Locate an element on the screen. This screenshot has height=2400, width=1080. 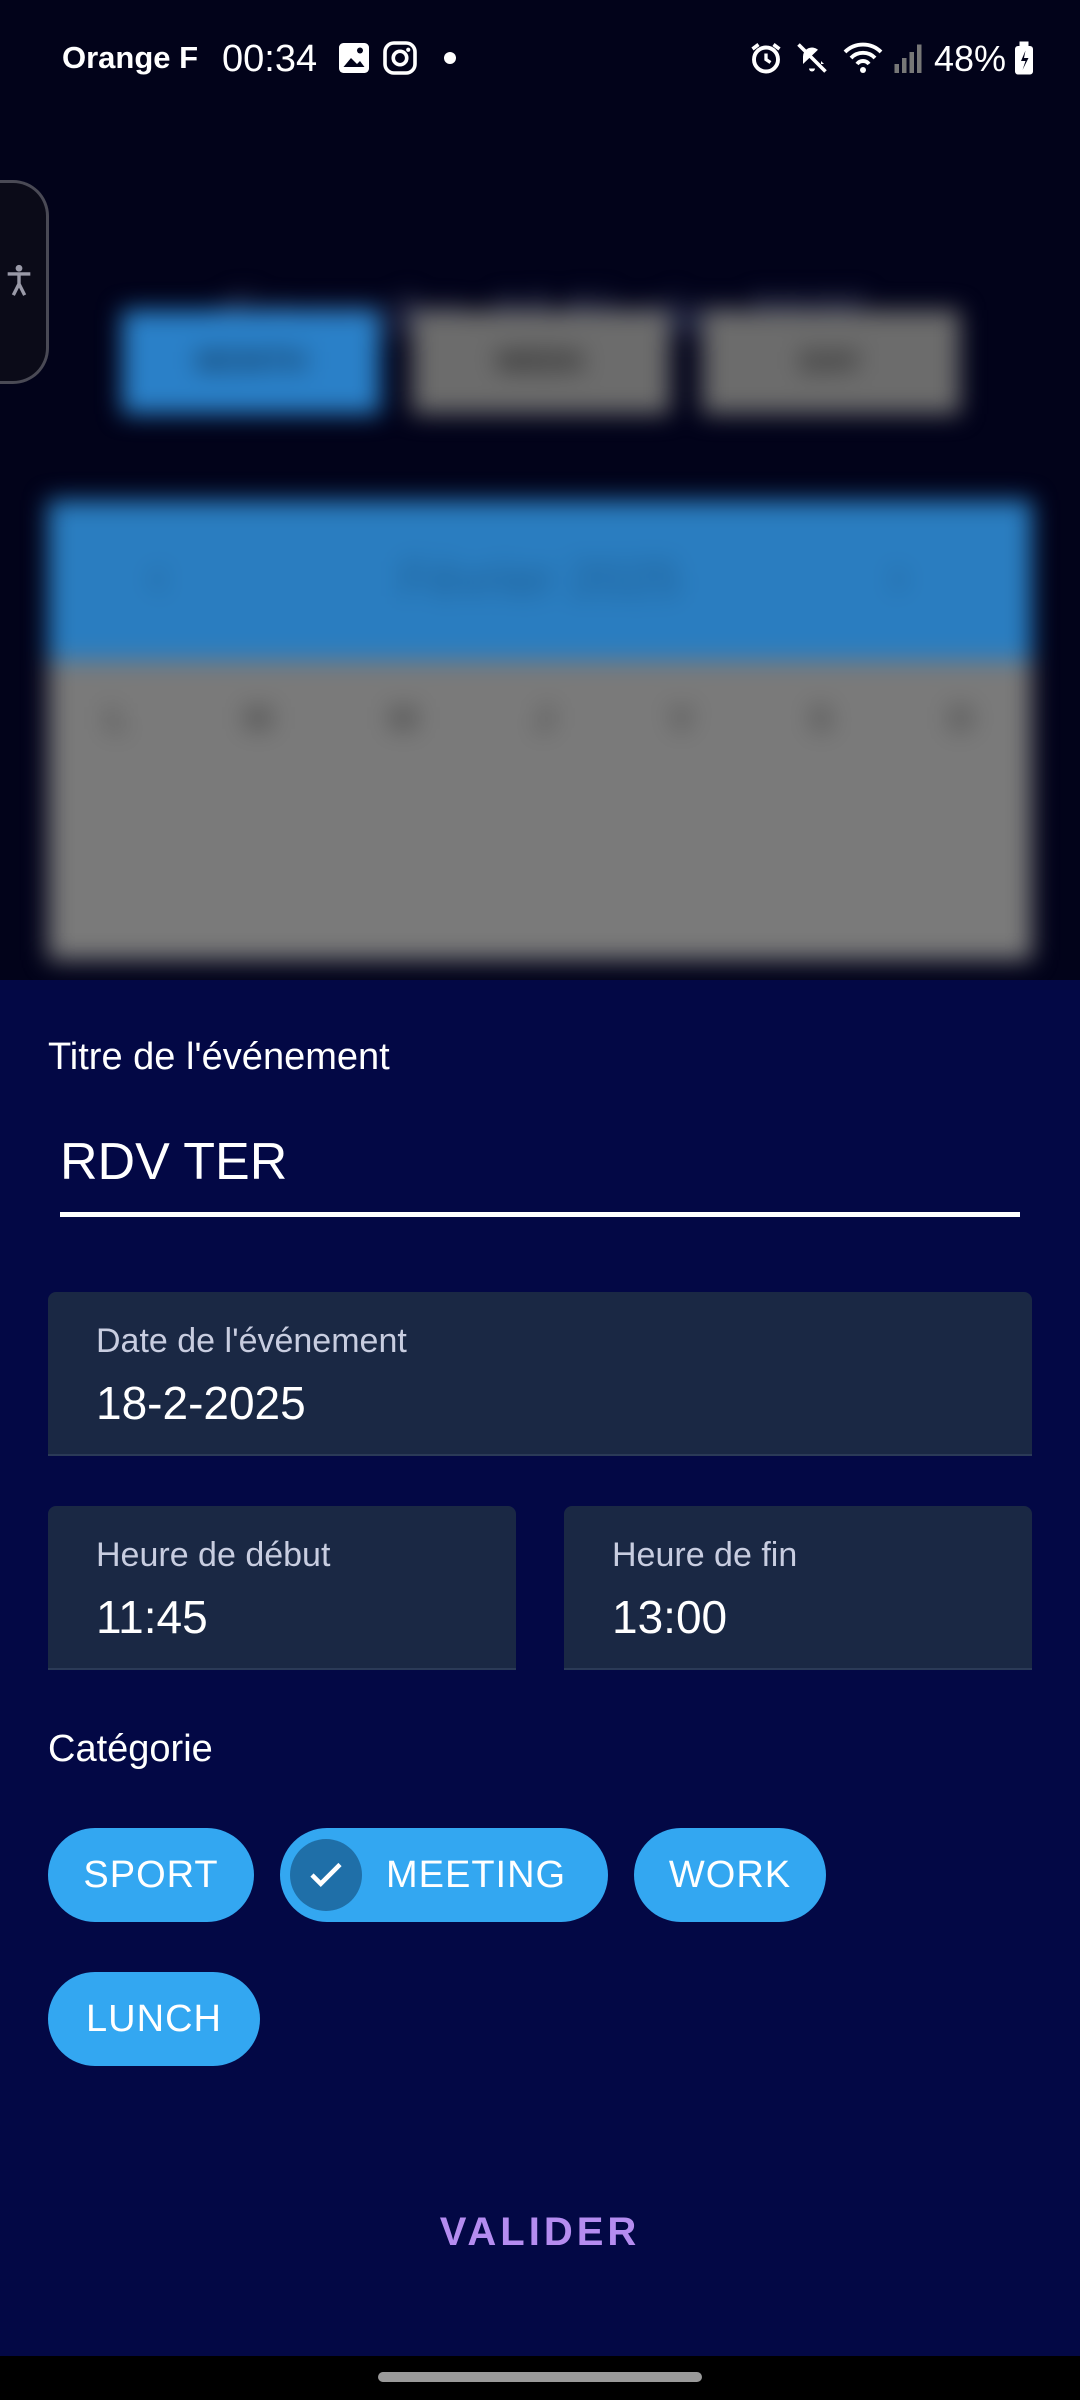
category-chip-work: WORK is located at coordinates (730, 1875).